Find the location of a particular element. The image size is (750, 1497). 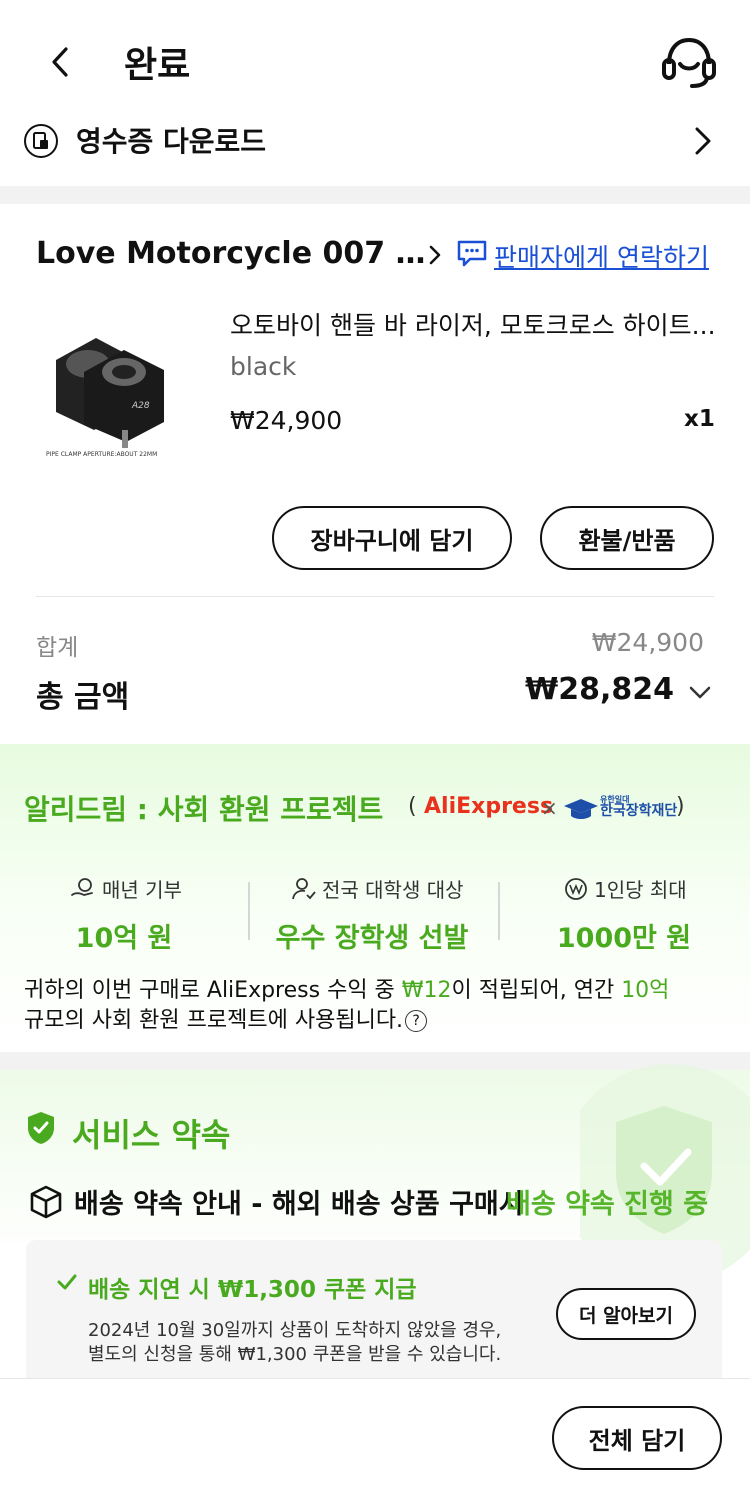

contact-seller-link: 판매자에게 연락하기 is located at coordinates (601, 256).